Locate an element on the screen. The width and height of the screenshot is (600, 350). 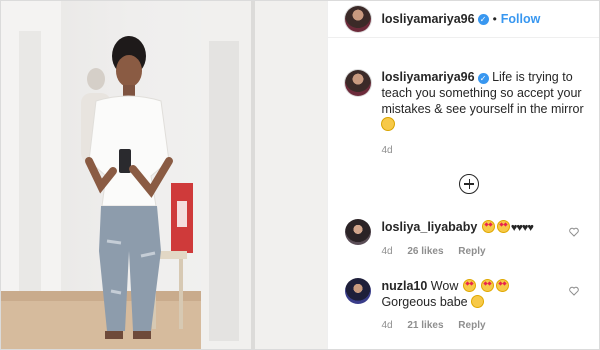
post-header: losliyamariya96 ✓ • Follow is located at coordinates (463, 19).